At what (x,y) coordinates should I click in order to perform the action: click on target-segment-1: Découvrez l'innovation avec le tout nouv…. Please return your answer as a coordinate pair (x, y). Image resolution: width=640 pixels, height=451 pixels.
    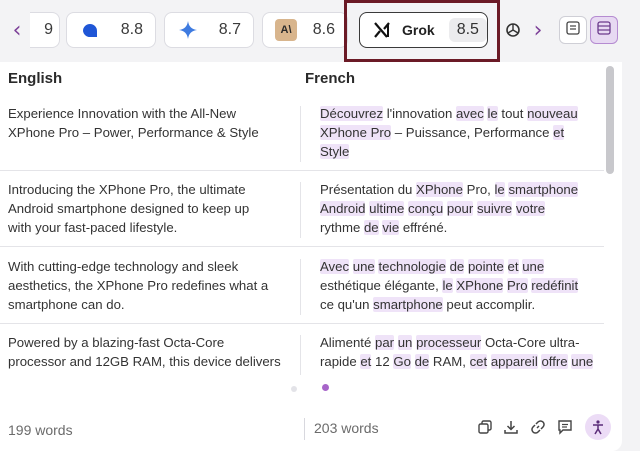
    Looking at the image, I should click on (449, 132).